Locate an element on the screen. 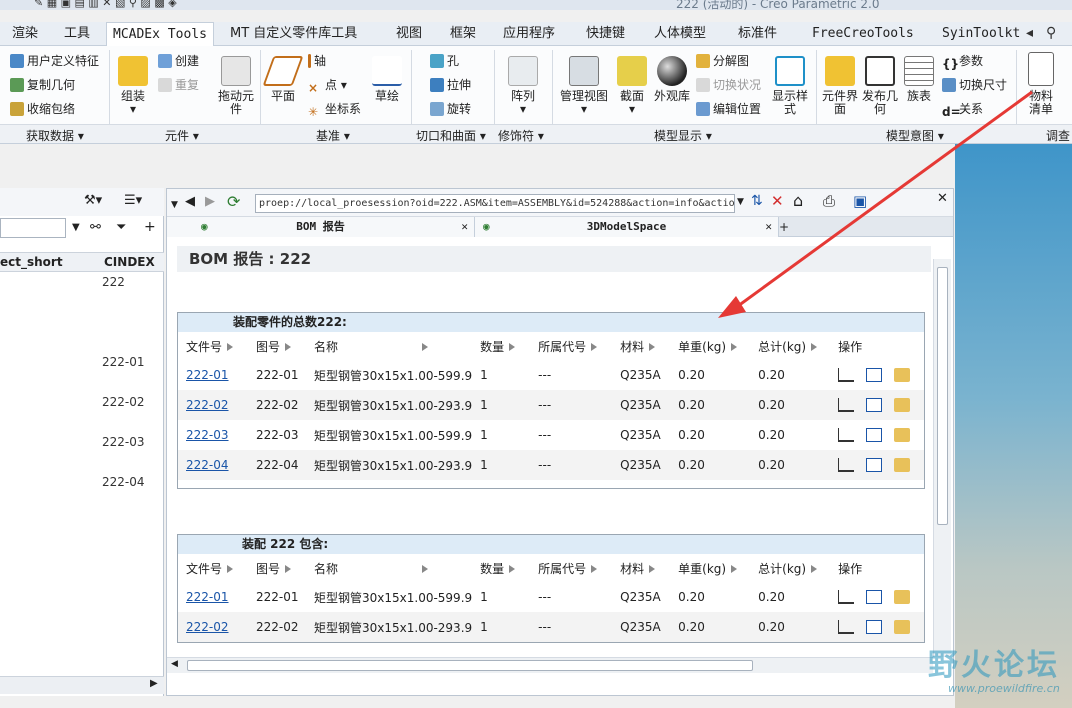  filter-icon: ⏷ is located at coordinates (121, 227).